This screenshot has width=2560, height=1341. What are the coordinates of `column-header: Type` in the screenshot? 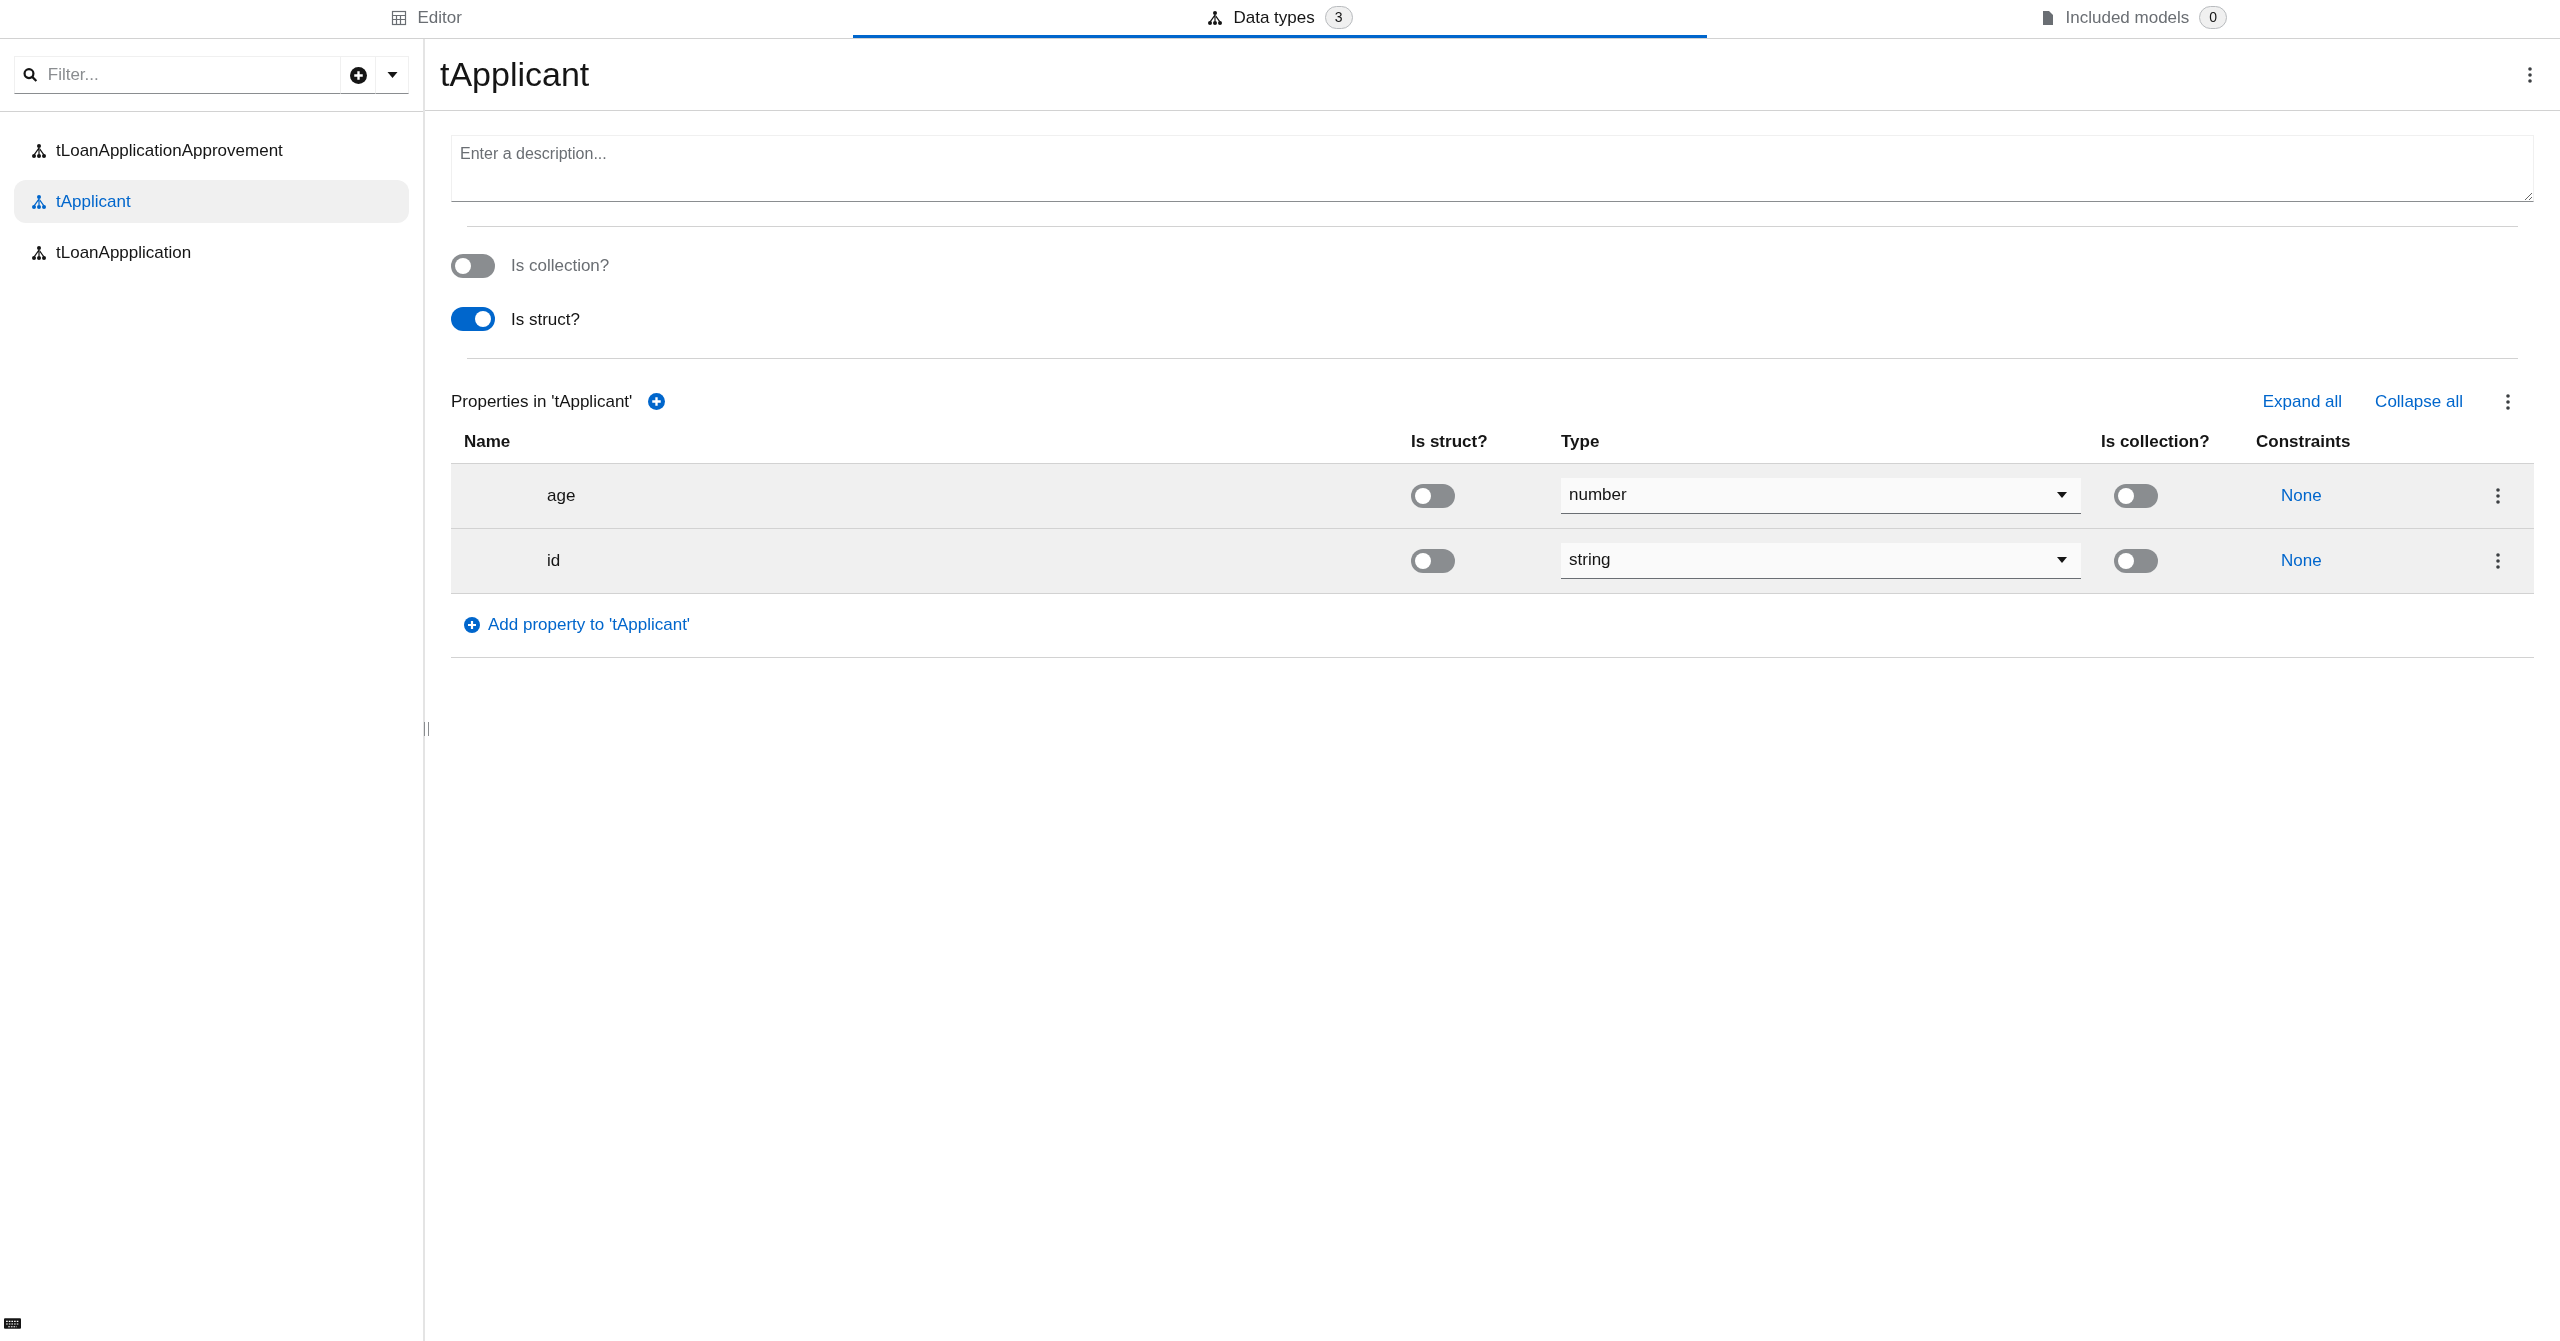 It's located at (1581, 441).